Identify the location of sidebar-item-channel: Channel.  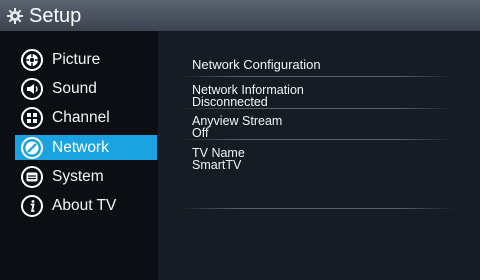
(86, 117).